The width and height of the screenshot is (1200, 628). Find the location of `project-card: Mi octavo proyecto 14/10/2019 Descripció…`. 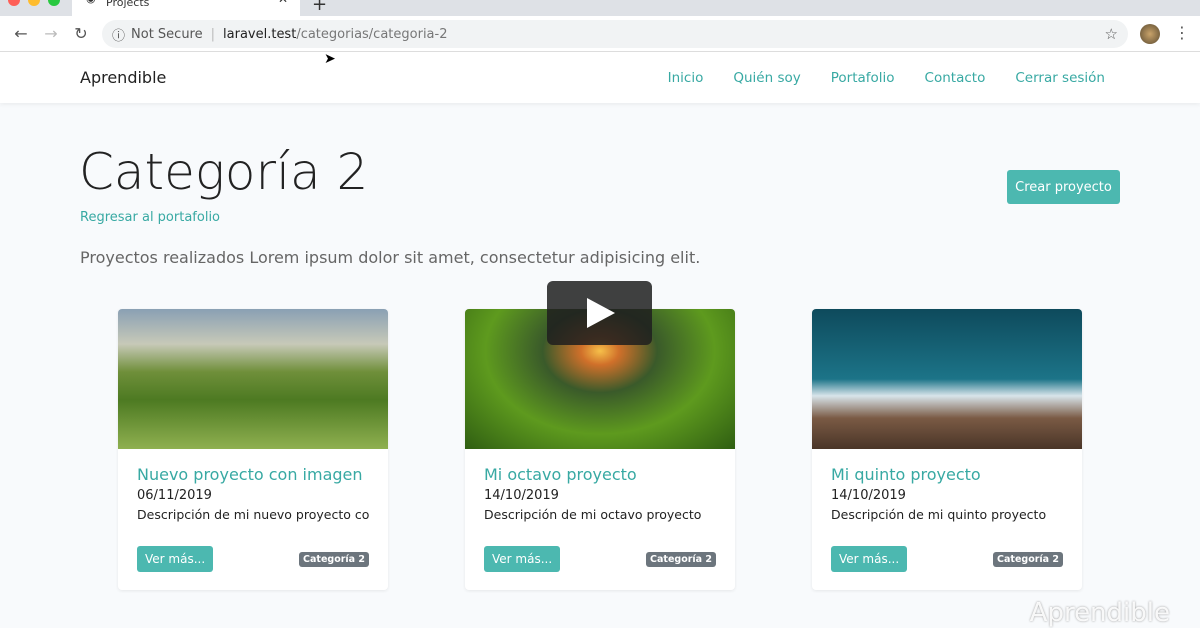

project-card: Mi octavo proyecto 14/10/2019 Descripció… is located at coordinates (600, 449).